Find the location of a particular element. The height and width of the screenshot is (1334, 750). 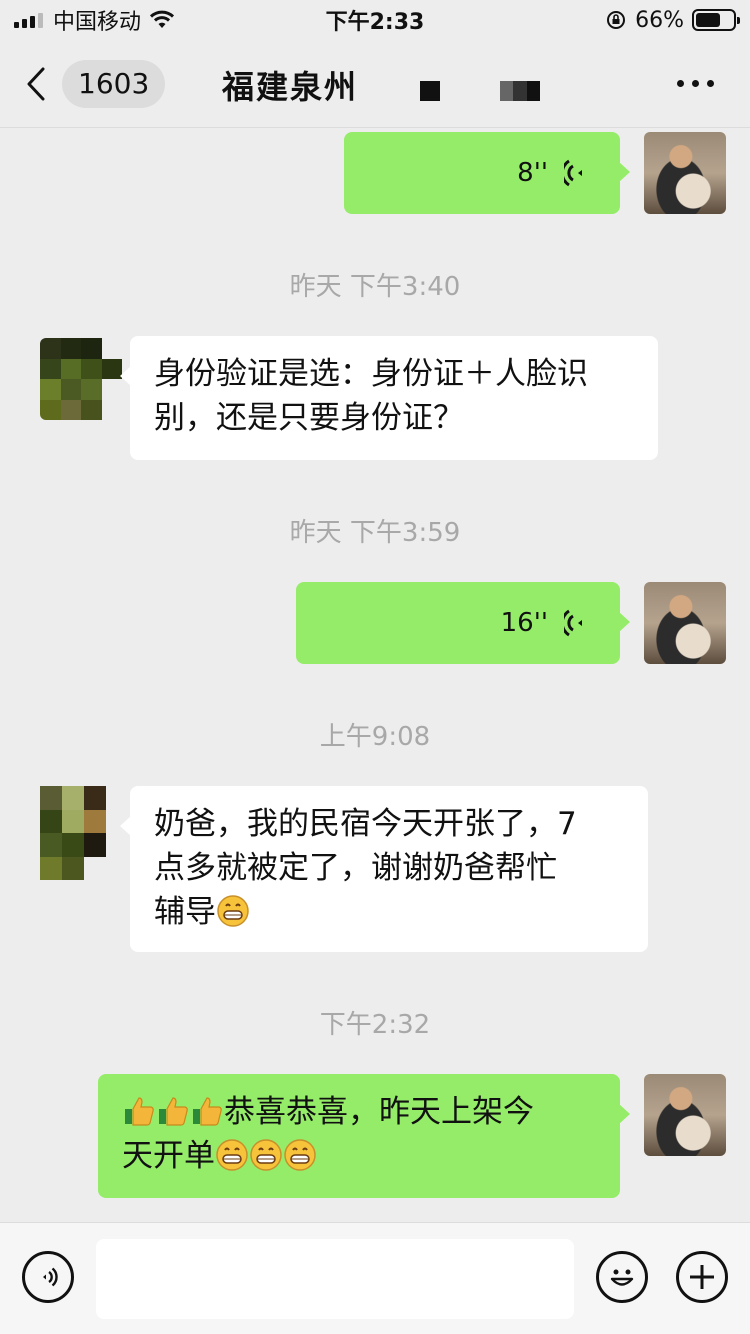

text-message: 身份验证是选：身份证＋人脸识 别，还是只要身份证？ is located at coordinates (389, 398).